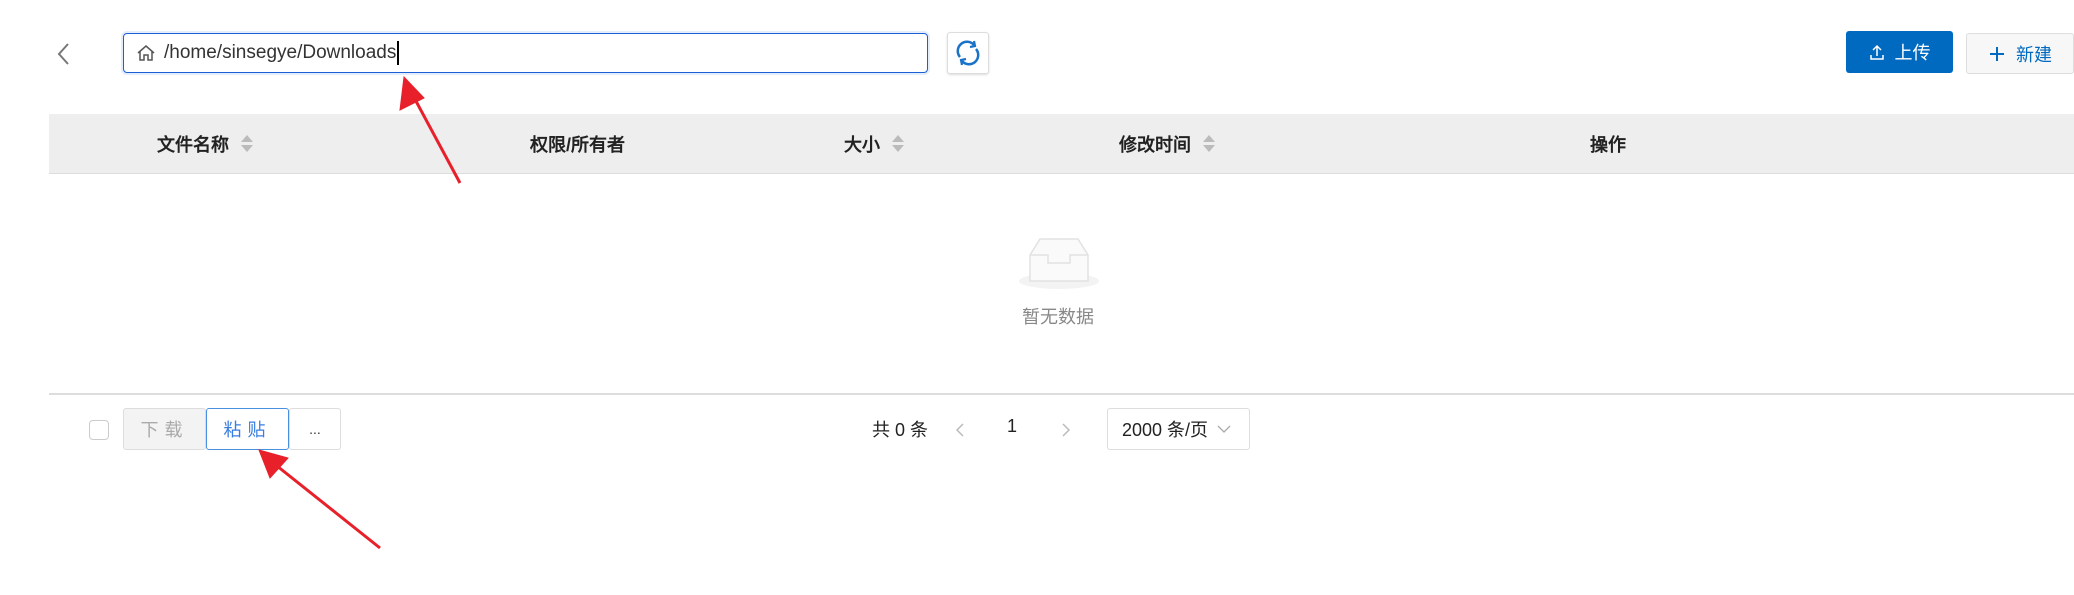 This screenshot has width=2074, height=595. Describe the element at coordinates (1165, 430) in the screenshot. I see `page-size-value: 2000 条/页` at that location.